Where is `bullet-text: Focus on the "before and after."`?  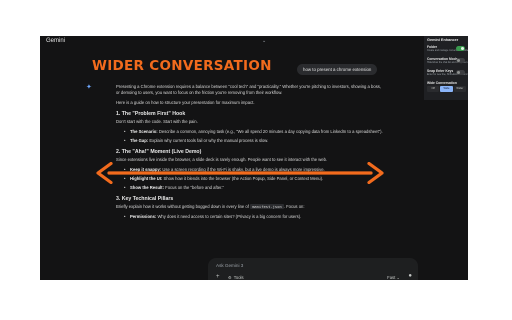 bullet-text: Focus on the "before and after." is located at coordinates (193, 187).